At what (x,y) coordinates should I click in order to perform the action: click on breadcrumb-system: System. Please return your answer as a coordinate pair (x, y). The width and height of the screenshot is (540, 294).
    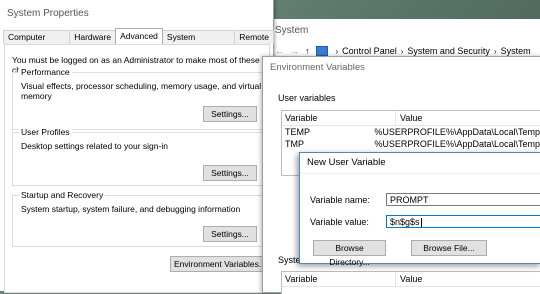
    Looking at the image, I should click on (516, 51).